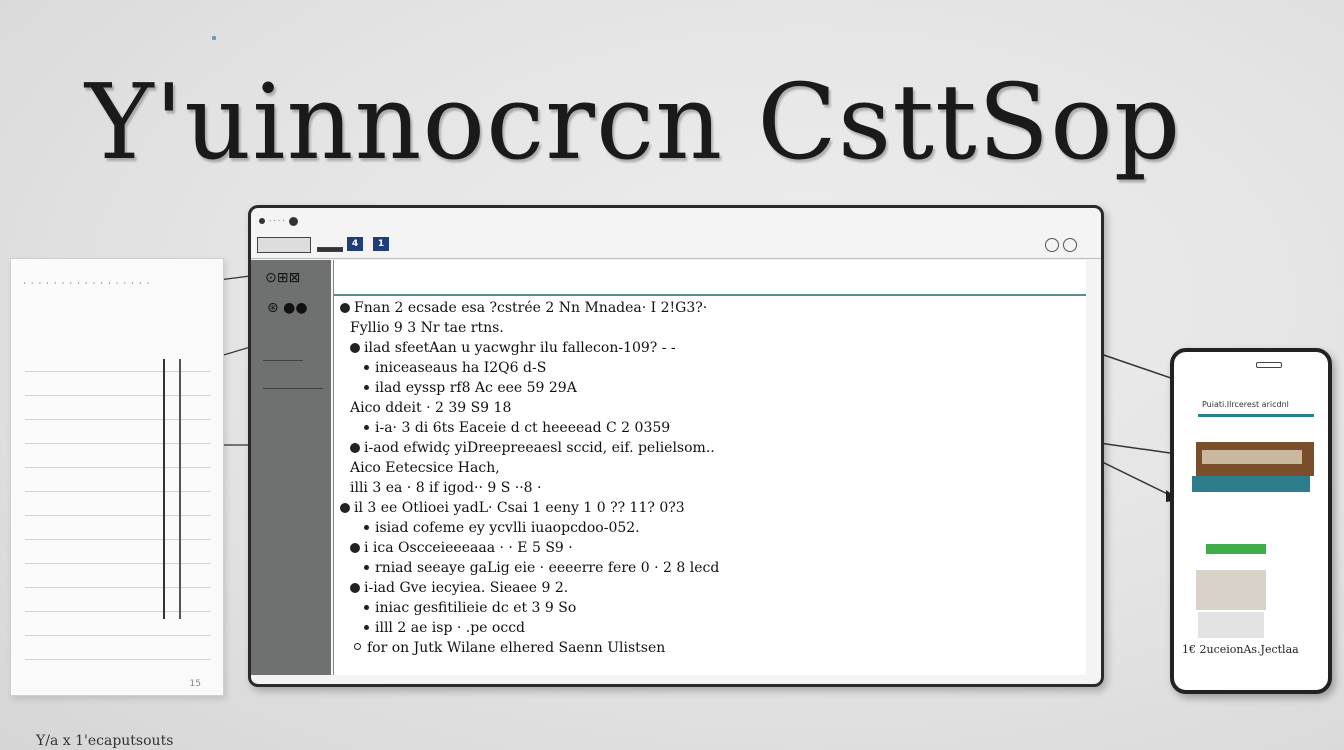  Describe the element at coordinates (676, 245) in the screenshot. I see `toolbar: 4 1` at that location.